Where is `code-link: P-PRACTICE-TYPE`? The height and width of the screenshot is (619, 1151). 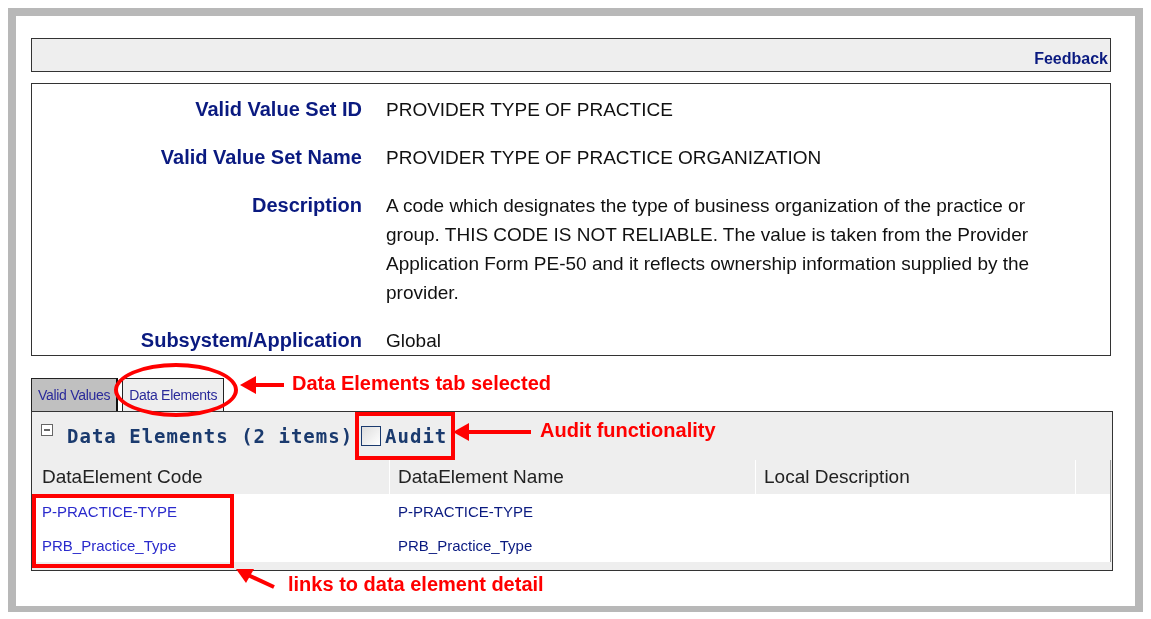 code-link: P-PRACTICE-TYPE is located at coordinates (109, 511).